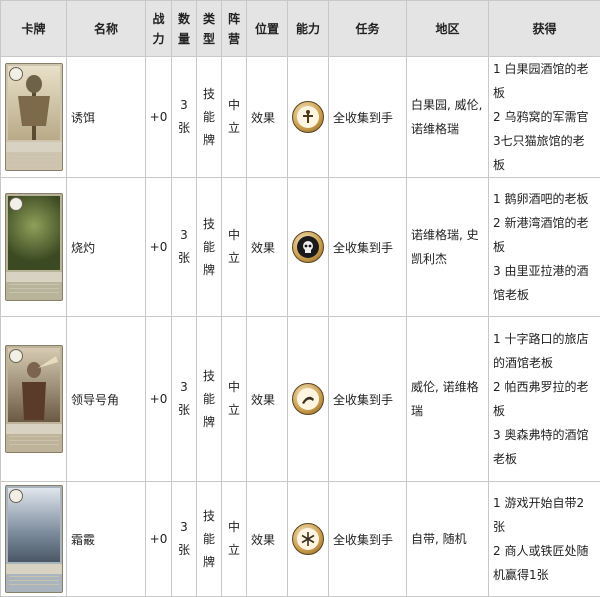 This screenshot has width=600, height=597. What do you see at coordinates (308, 29) in the screenshot?
I see `header-ability: 能力` at bounding box center [308, 29].